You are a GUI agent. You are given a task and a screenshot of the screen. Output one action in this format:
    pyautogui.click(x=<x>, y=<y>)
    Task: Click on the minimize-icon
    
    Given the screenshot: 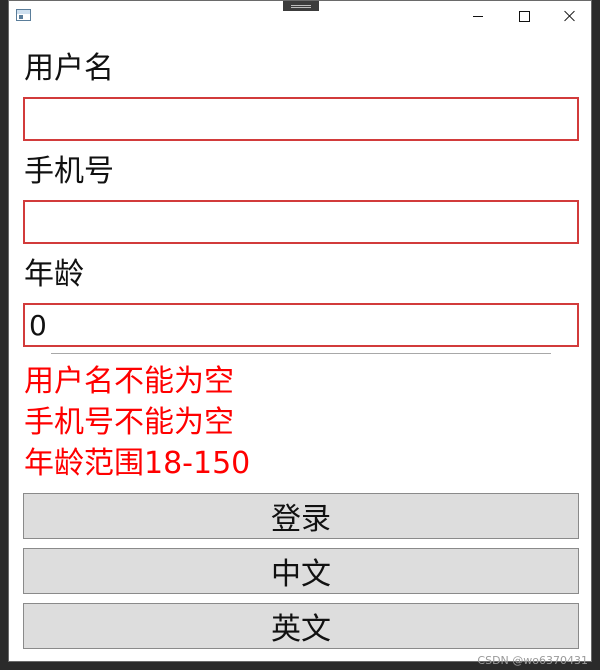 What is the action you would take?
    pyautogui.click(x=478, y=16)
    